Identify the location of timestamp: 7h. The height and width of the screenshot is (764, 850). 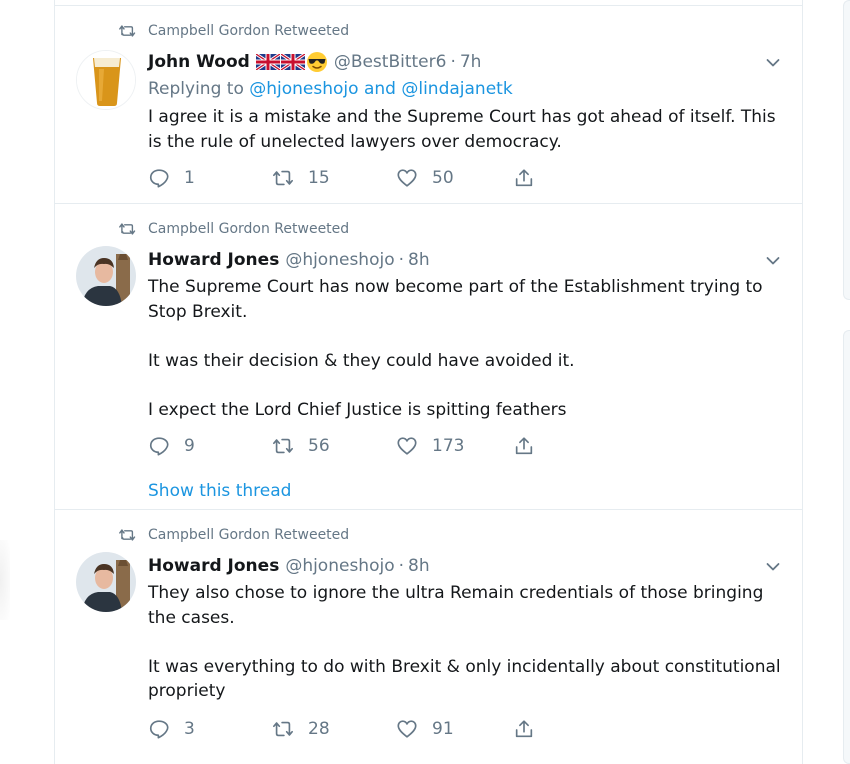
(471, 62).